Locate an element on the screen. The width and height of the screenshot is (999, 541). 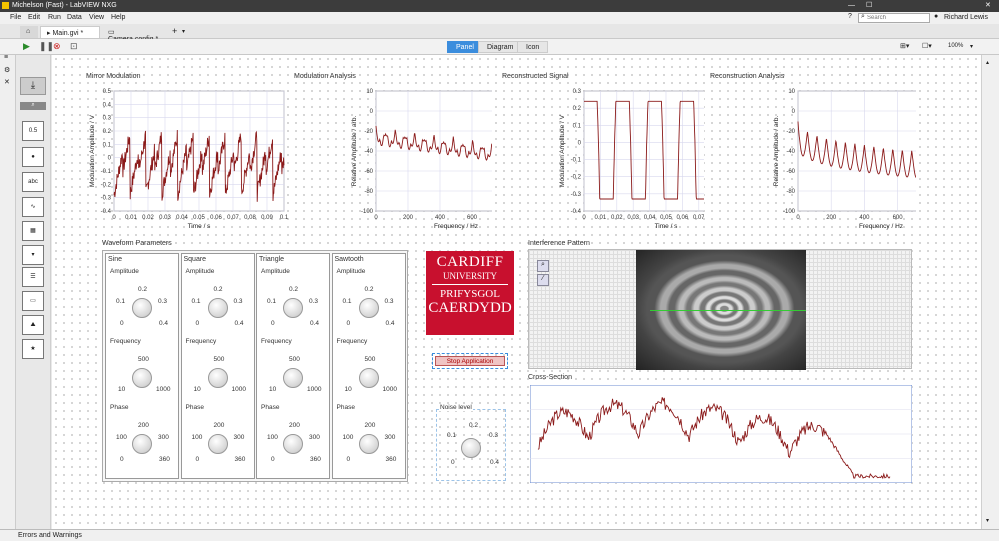
help-icon: ? is located at coordinates (850, 16).